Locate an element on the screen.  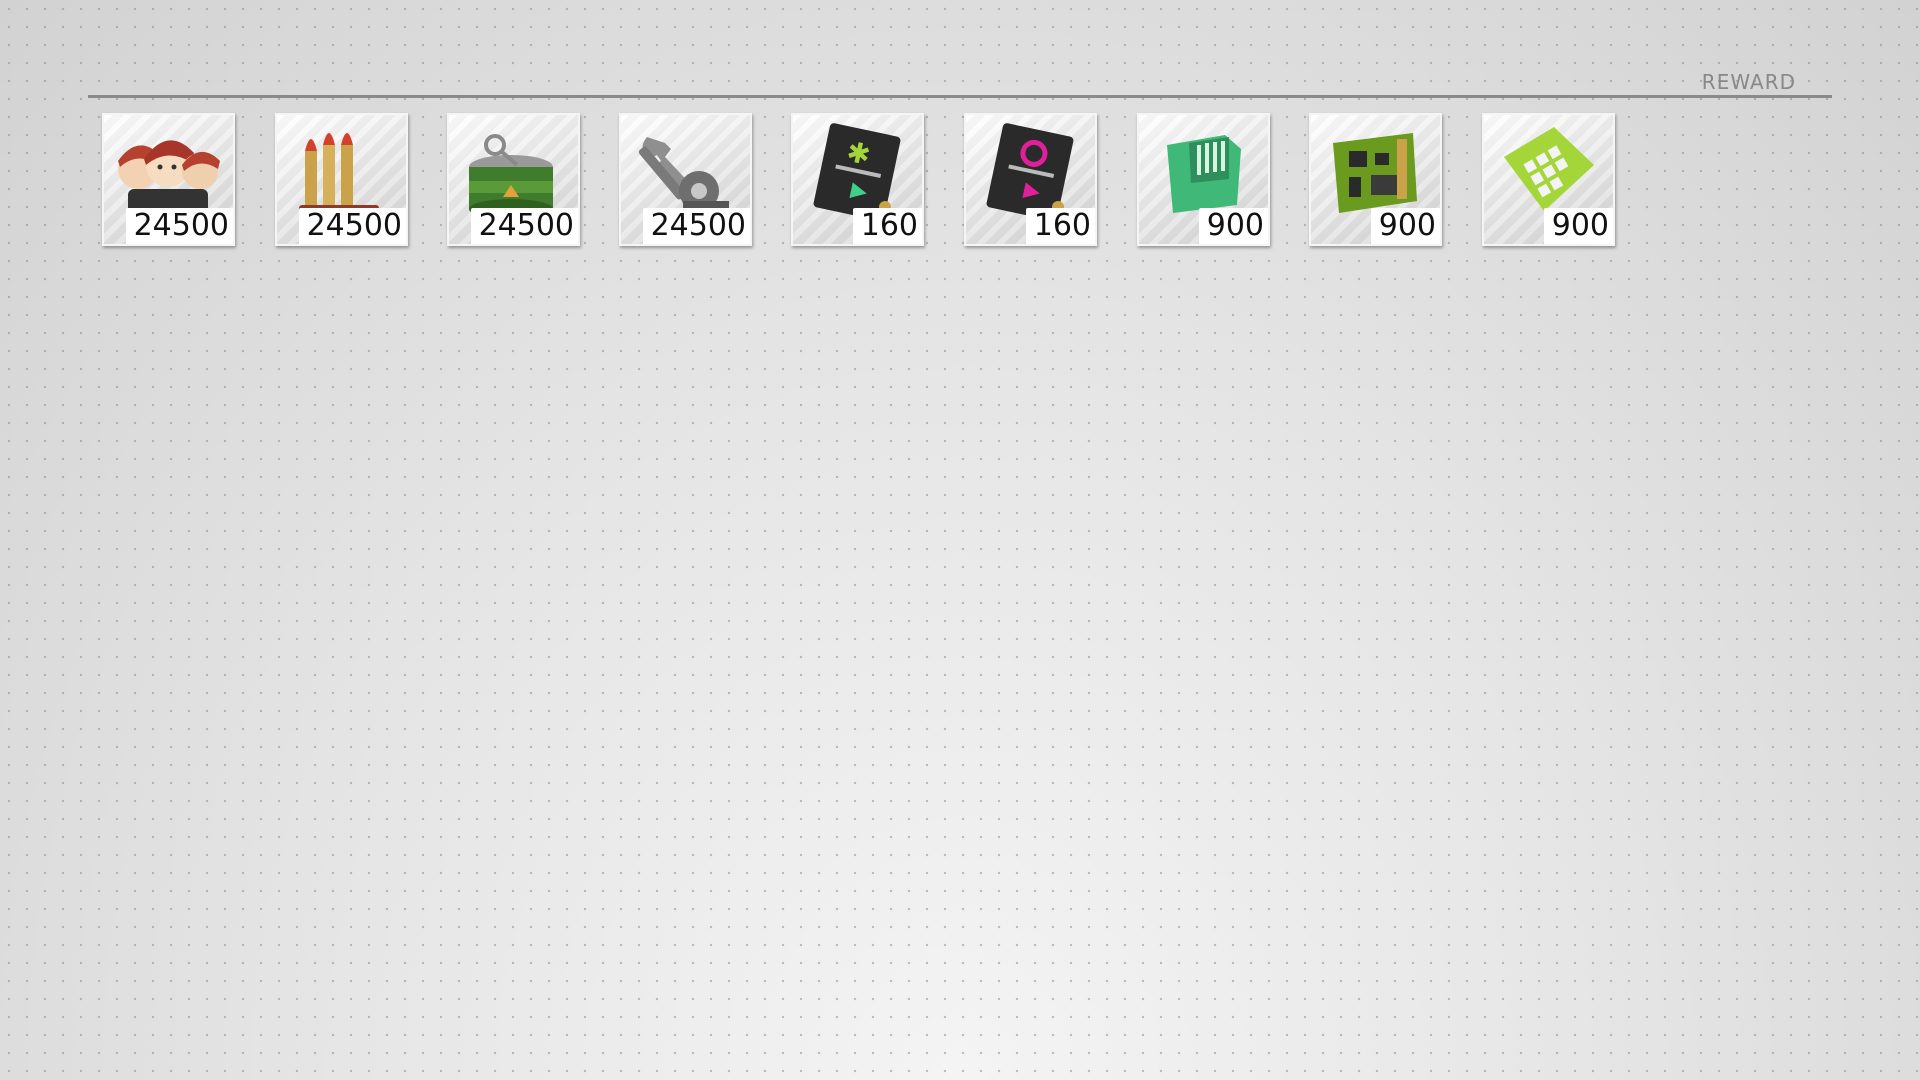
parts-icon is located at coordinates (683, 174).